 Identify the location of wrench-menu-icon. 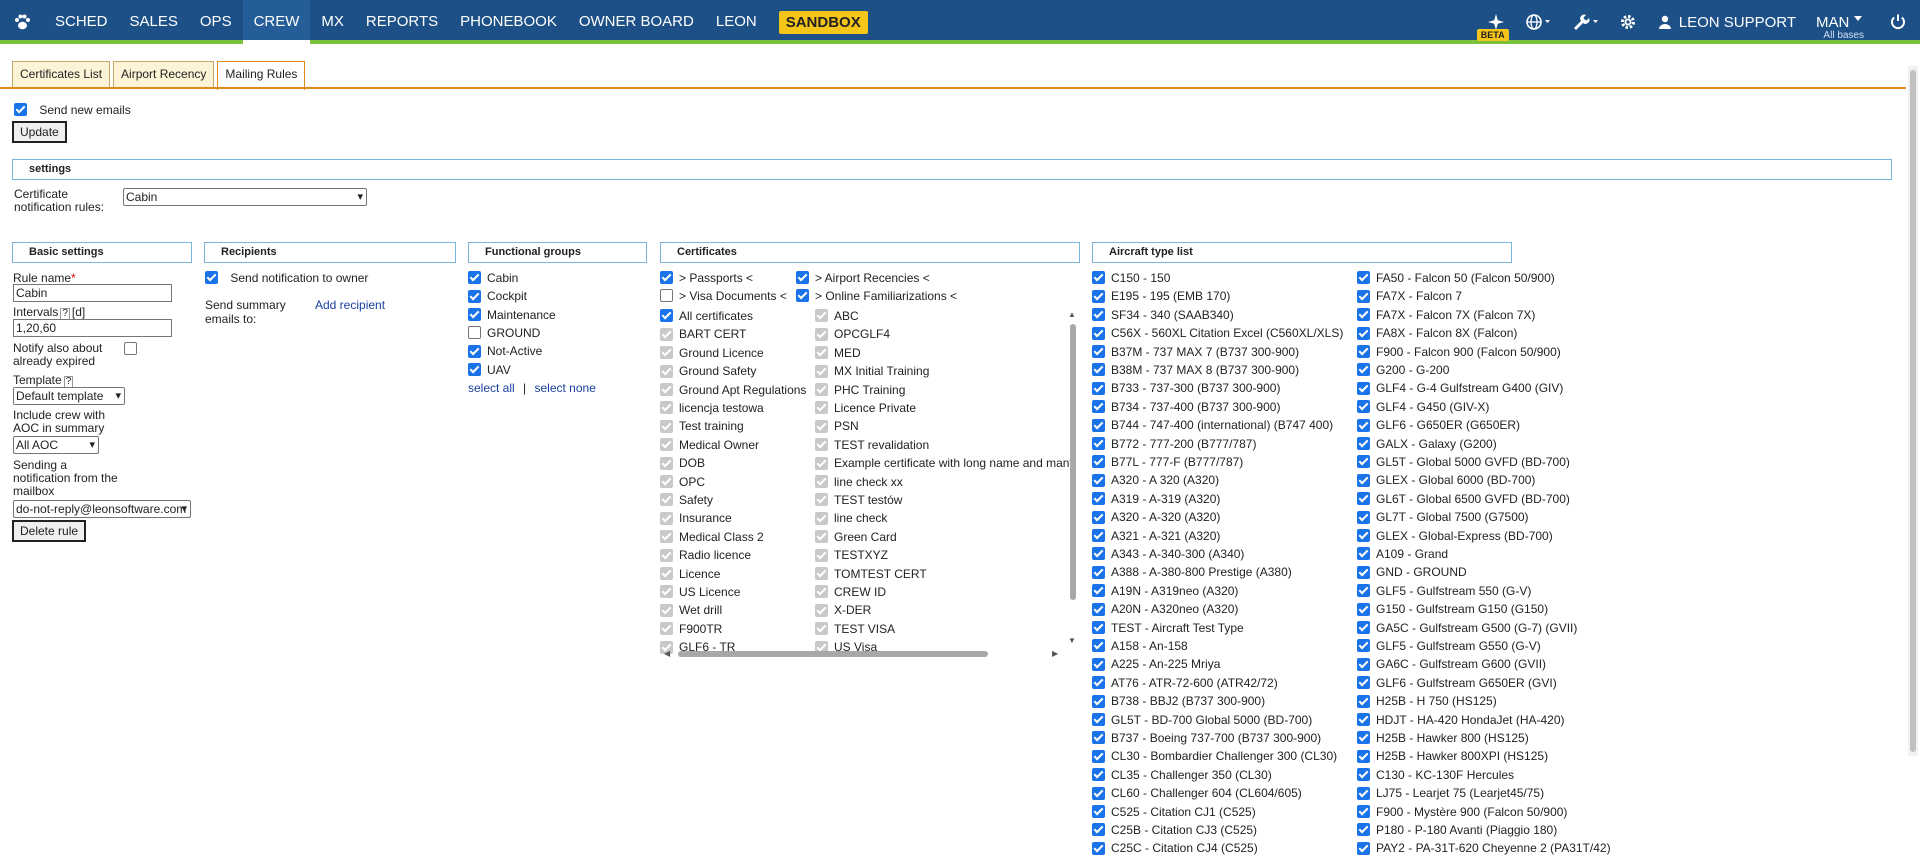
(1585, 22).